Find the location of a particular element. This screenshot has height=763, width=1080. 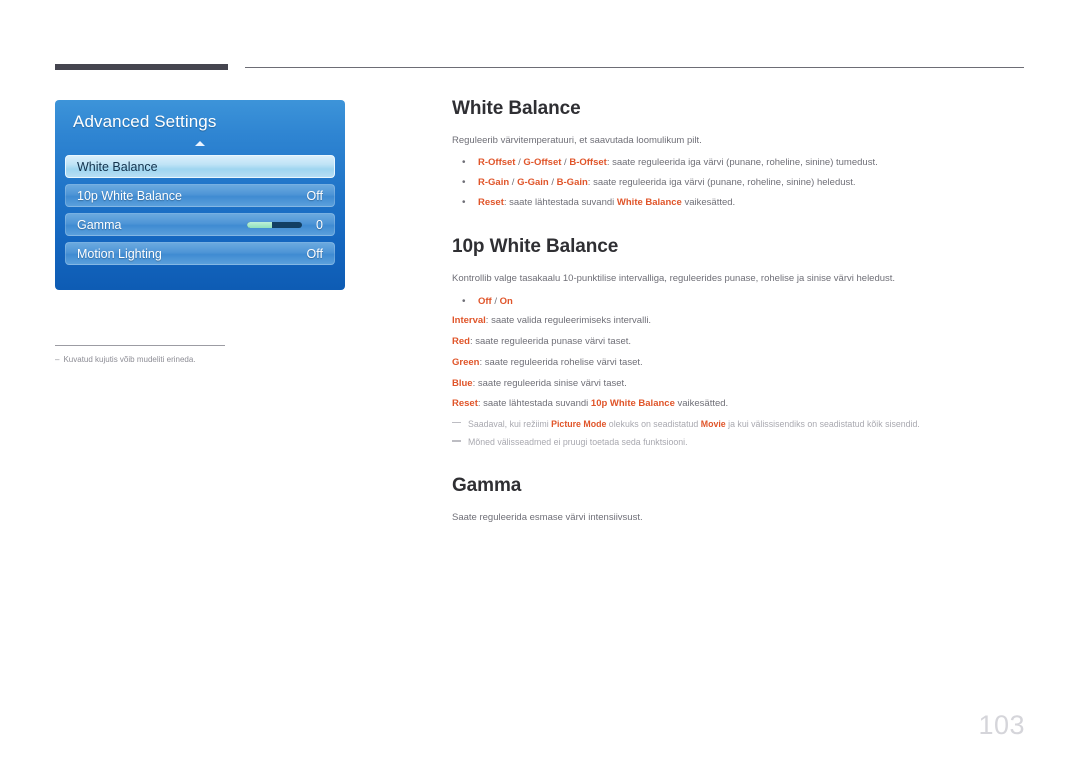

osd-item-10p-white-balance: 10p White Balance Off is located at coordinates (200, 195).